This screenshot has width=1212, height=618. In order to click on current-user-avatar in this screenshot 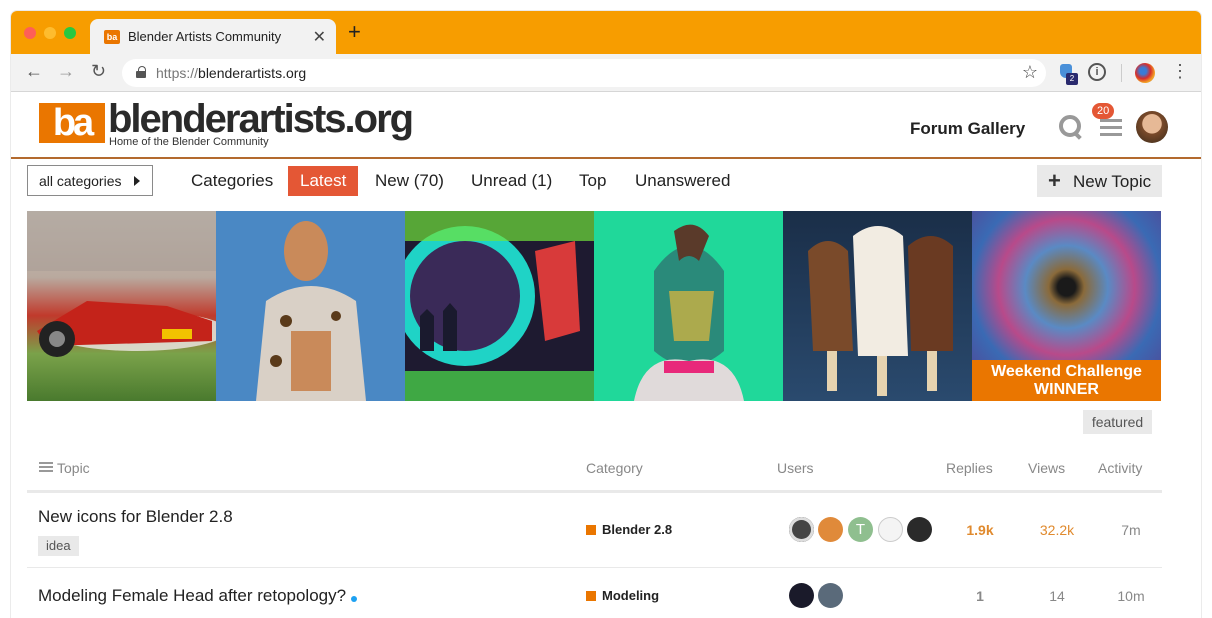, I will do `click(1152, 127)`.